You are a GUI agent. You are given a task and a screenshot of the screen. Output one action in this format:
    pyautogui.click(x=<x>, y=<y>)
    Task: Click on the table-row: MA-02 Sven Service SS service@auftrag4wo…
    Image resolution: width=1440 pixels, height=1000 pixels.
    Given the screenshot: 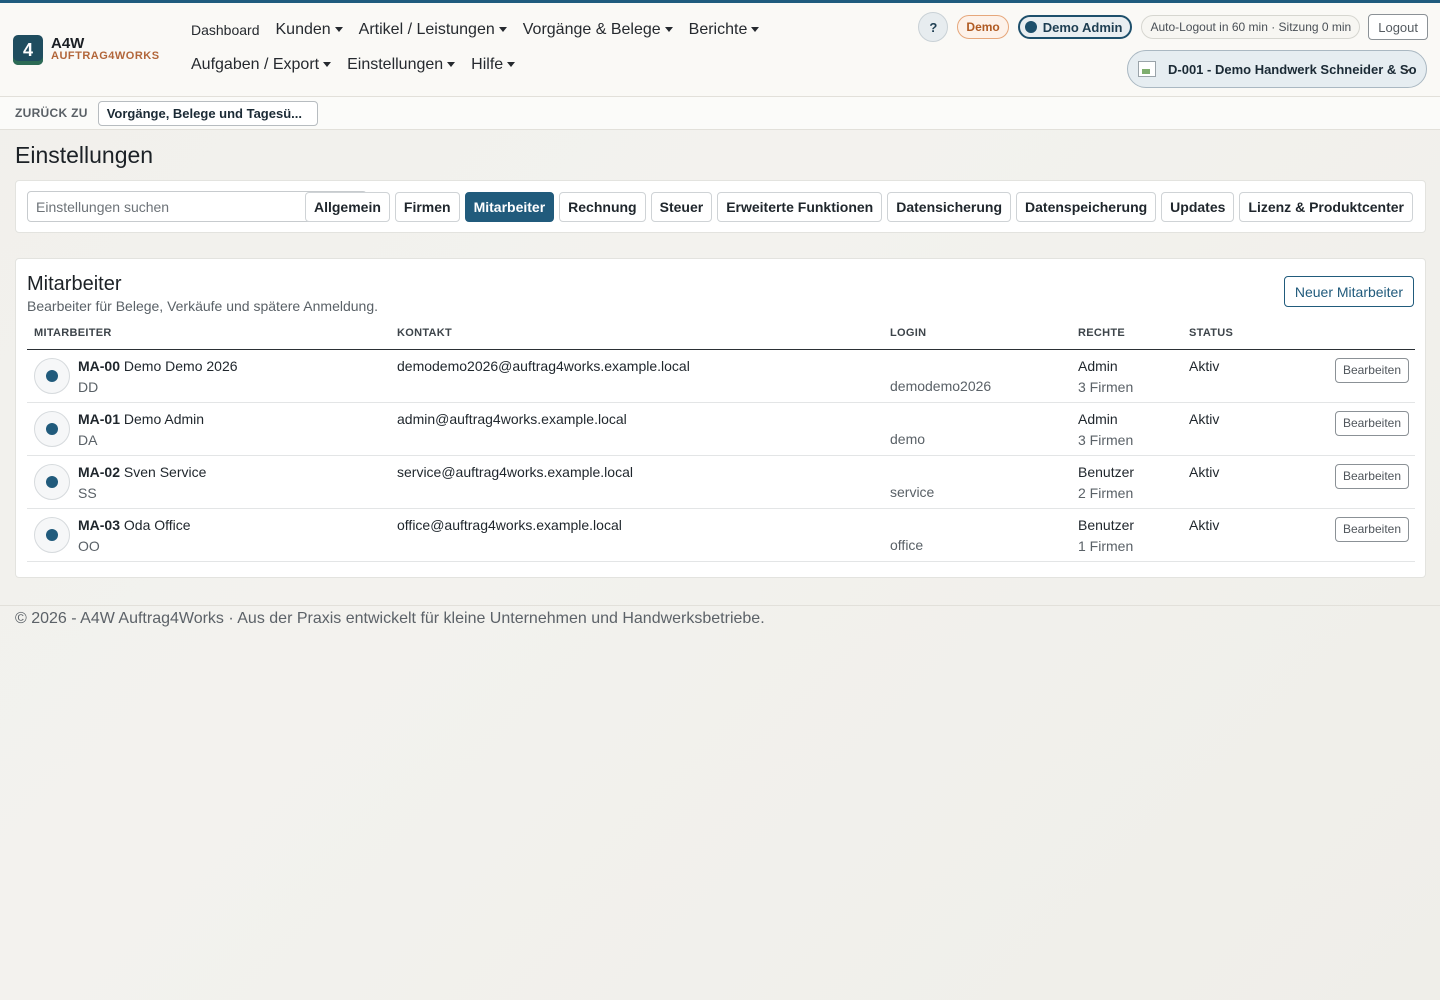 What is the action you would take?
    pyautogui.click(x=721, y=482)
    